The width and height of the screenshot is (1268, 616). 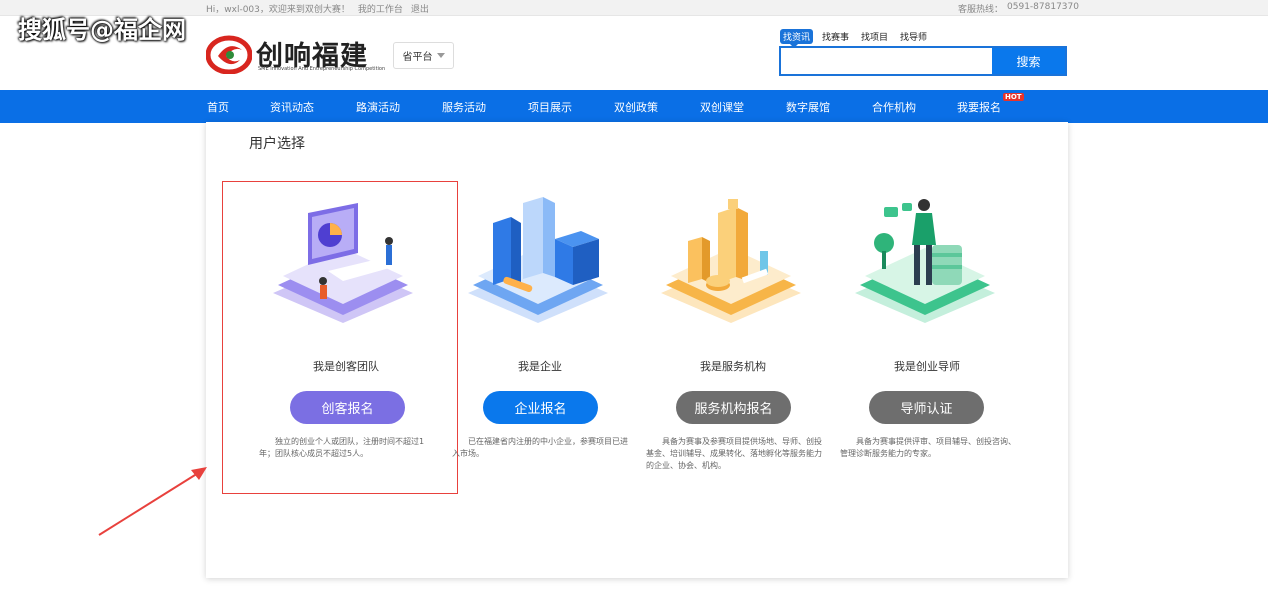 I want to click on role-desc-enterprise: 已在福建省内注册的中小企业，参赛项目已进入市场。, so click(x=540, y=447).